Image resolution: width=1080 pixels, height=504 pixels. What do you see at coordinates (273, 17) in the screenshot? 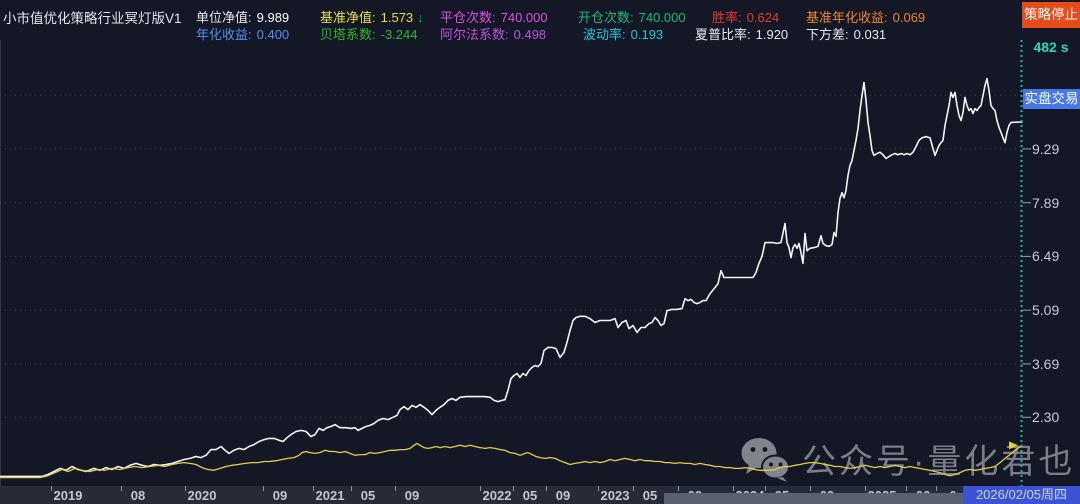
I see `stat-value: 9.989` at bounding box center [273, 17].